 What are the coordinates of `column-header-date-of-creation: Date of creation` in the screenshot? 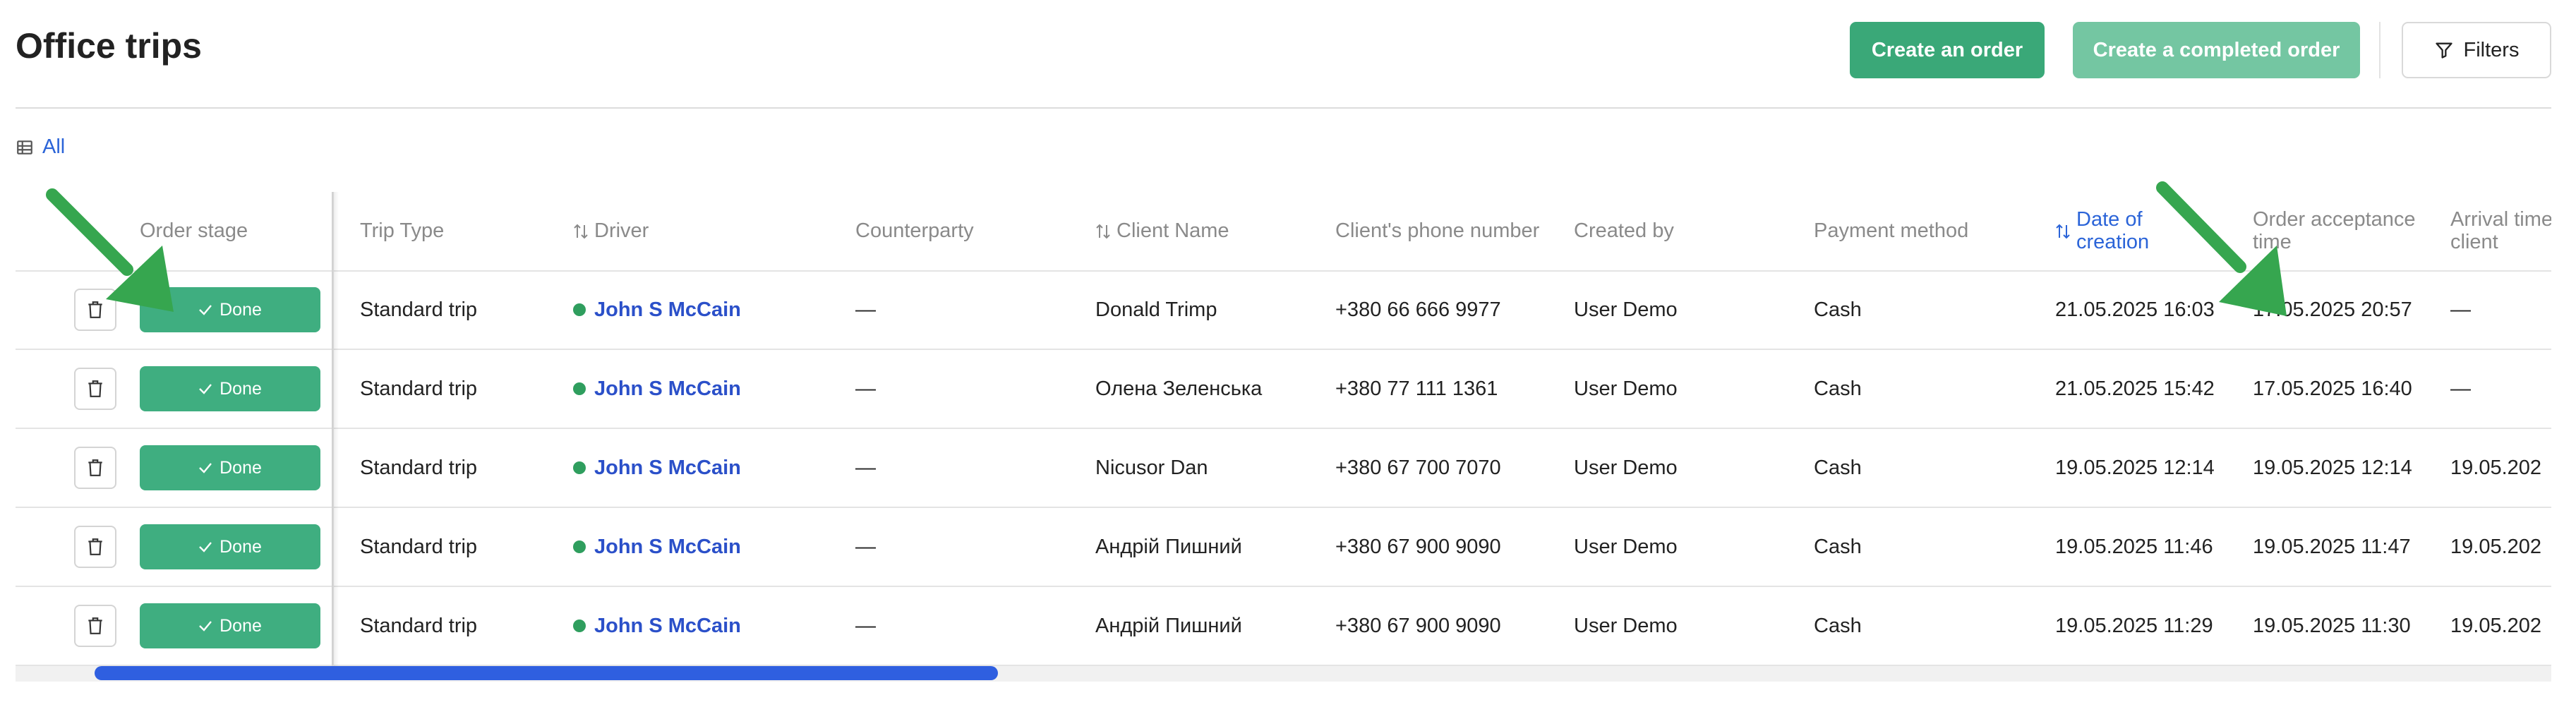 It's located at (2102, 232).